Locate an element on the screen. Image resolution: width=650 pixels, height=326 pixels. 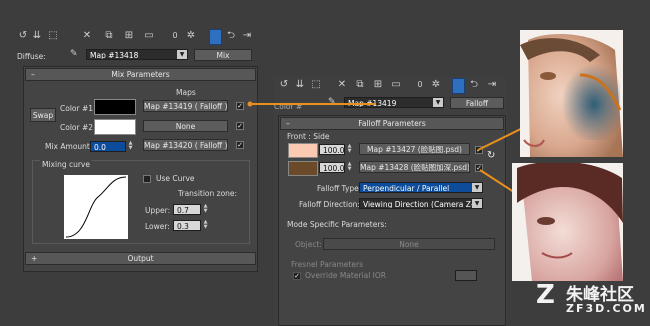
map-name-field: Map #13418 ▼ is located at coordinates (137, 54).